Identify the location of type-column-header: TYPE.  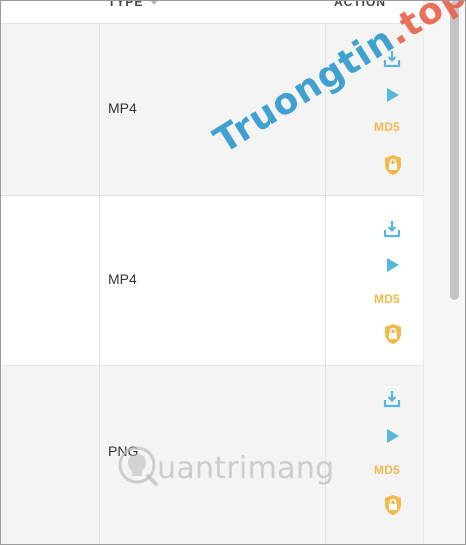
(125, 5).